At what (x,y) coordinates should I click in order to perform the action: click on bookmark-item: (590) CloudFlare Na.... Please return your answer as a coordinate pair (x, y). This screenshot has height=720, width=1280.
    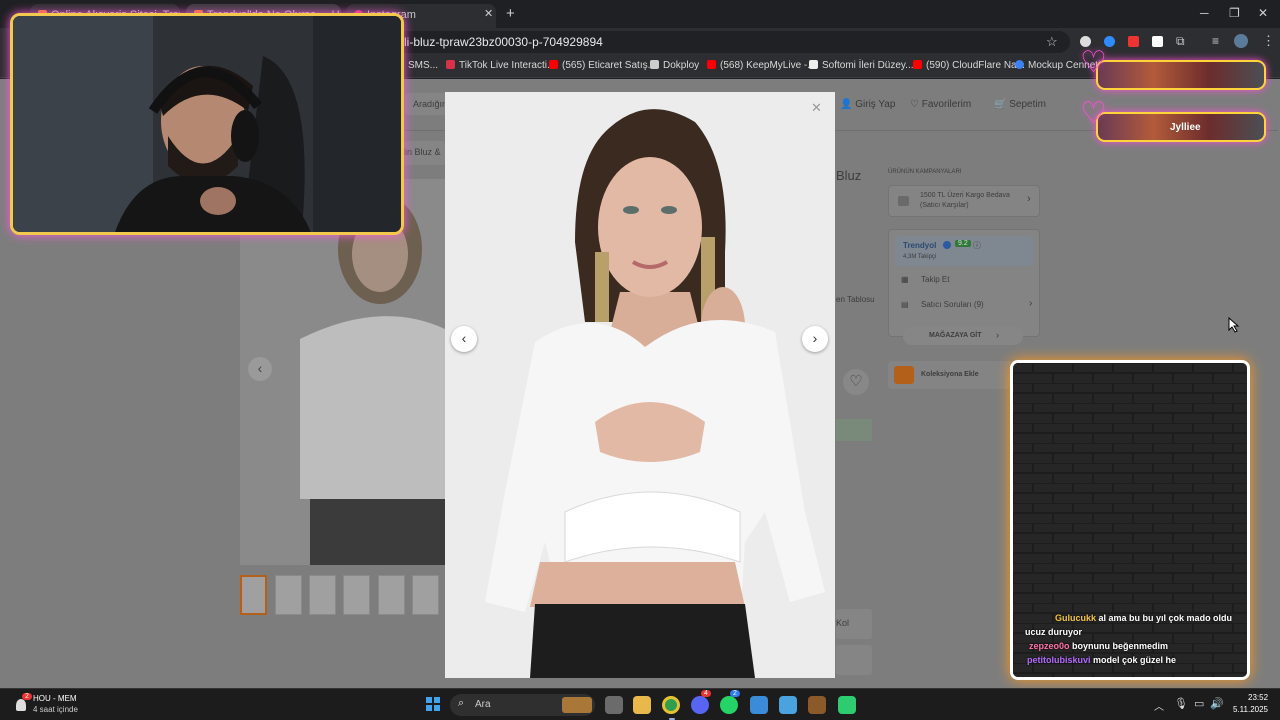
    Looking at the image, I should click on (969, 65).